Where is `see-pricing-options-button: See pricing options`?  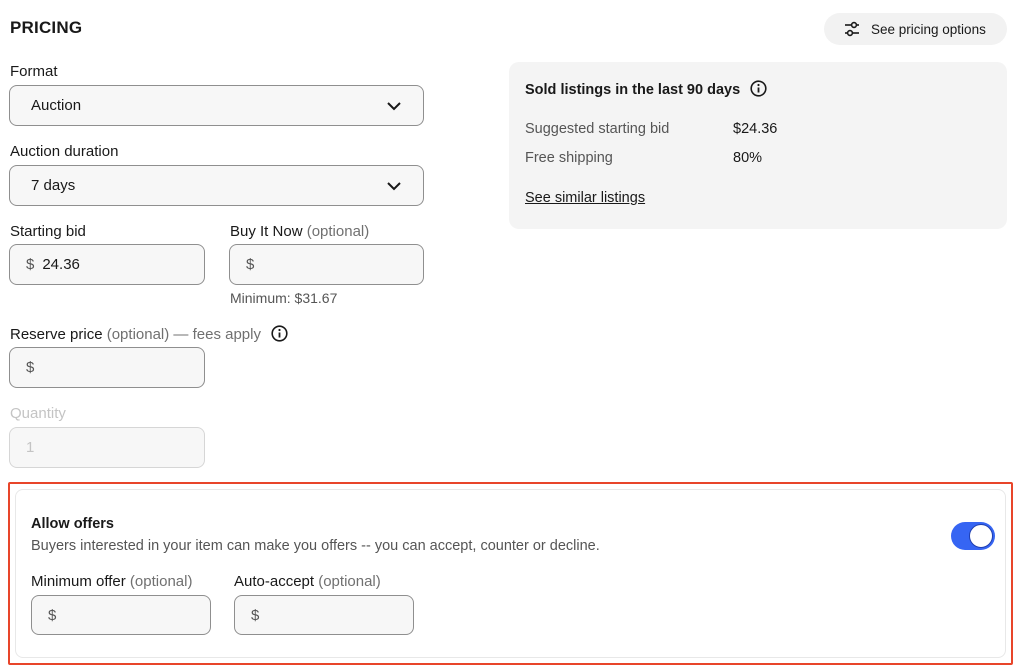
see-pricing-options-button: See pricing options is located at coordinates (915, 29).